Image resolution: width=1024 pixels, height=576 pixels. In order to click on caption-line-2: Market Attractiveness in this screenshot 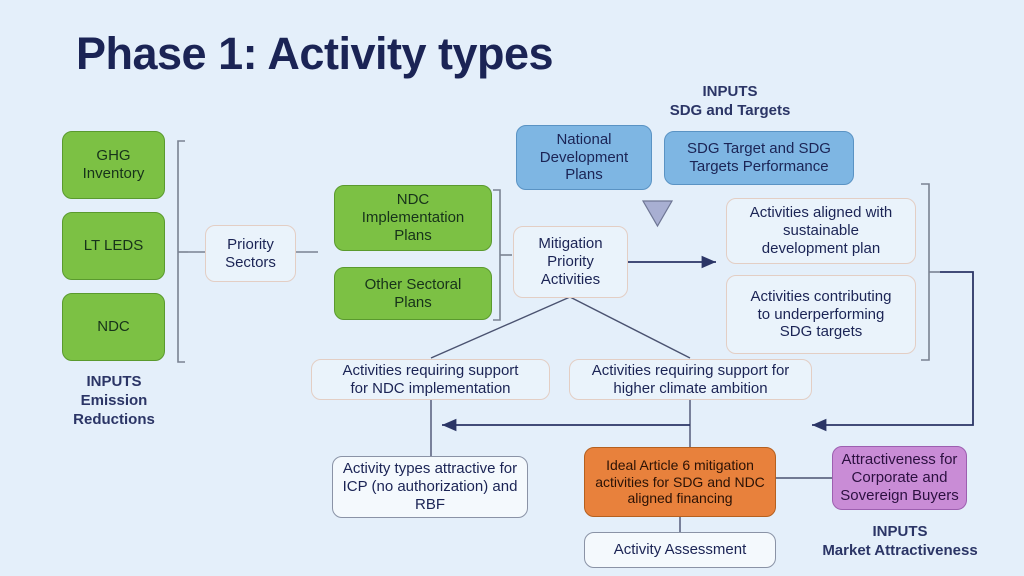, I will do `click(900, 550)`.